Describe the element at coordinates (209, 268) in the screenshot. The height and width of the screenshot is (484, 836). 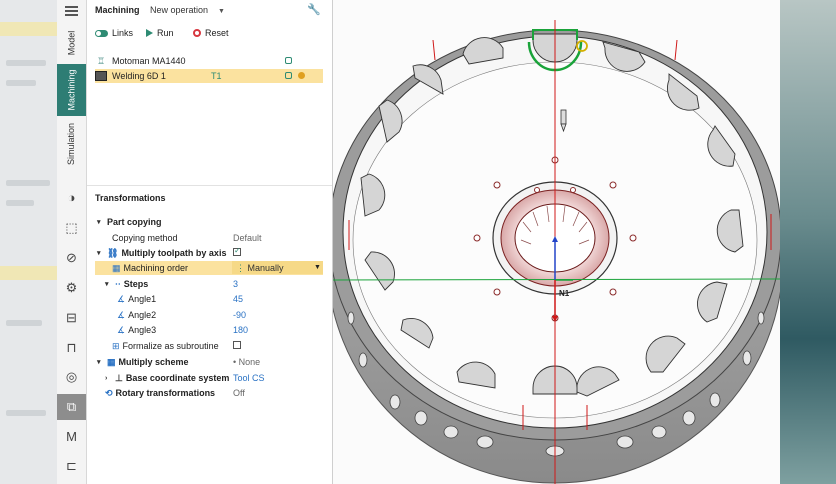
I see `prop-machining-order: ▦ Machining order ⋮ Manually ▼` at that location.